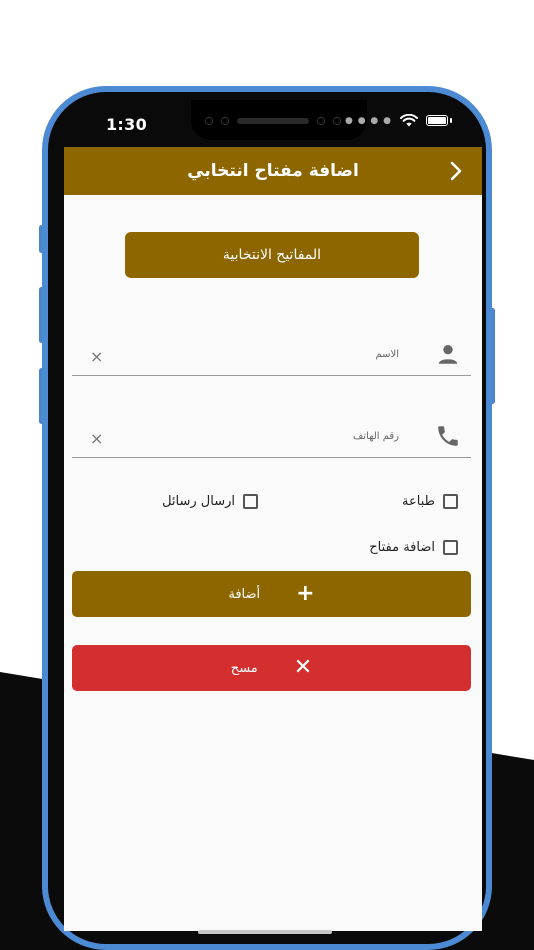  Describe the element at coordinates (409, 120) in the screenshot. I see `wifi-icon` at that location.